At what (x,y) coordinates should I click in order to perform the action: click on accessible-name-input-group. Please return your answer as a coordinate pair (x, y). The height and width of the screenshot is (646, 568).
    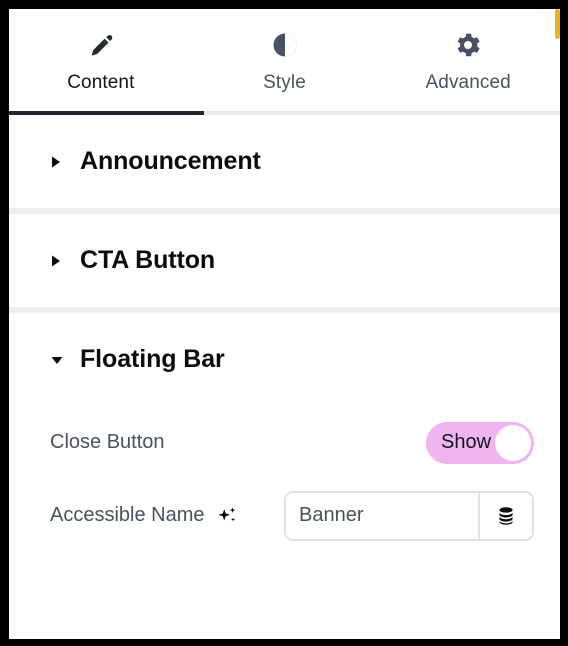
    Looking at the image, I should click on (409, 515).